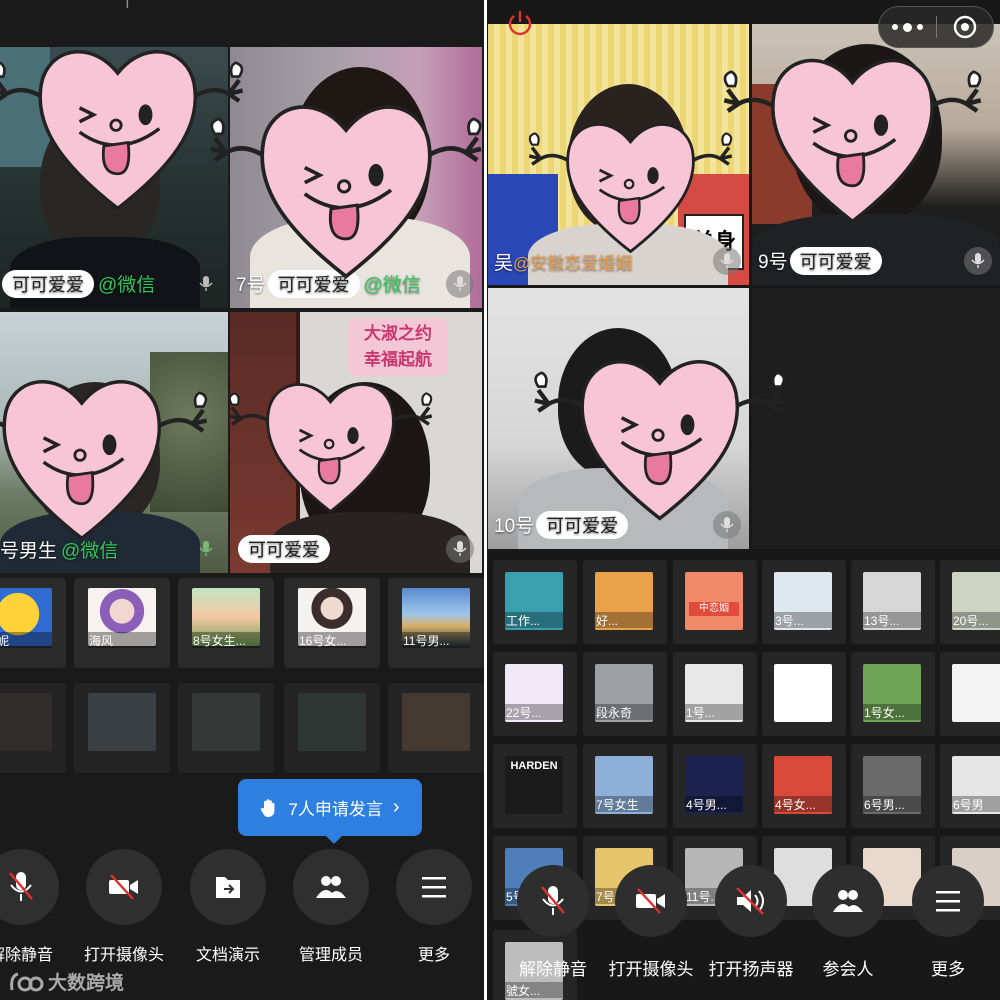 The width and height of the screenshot is (1000, 1000). I want to click on participant-thumb: 7号女生, so click(625, 786).